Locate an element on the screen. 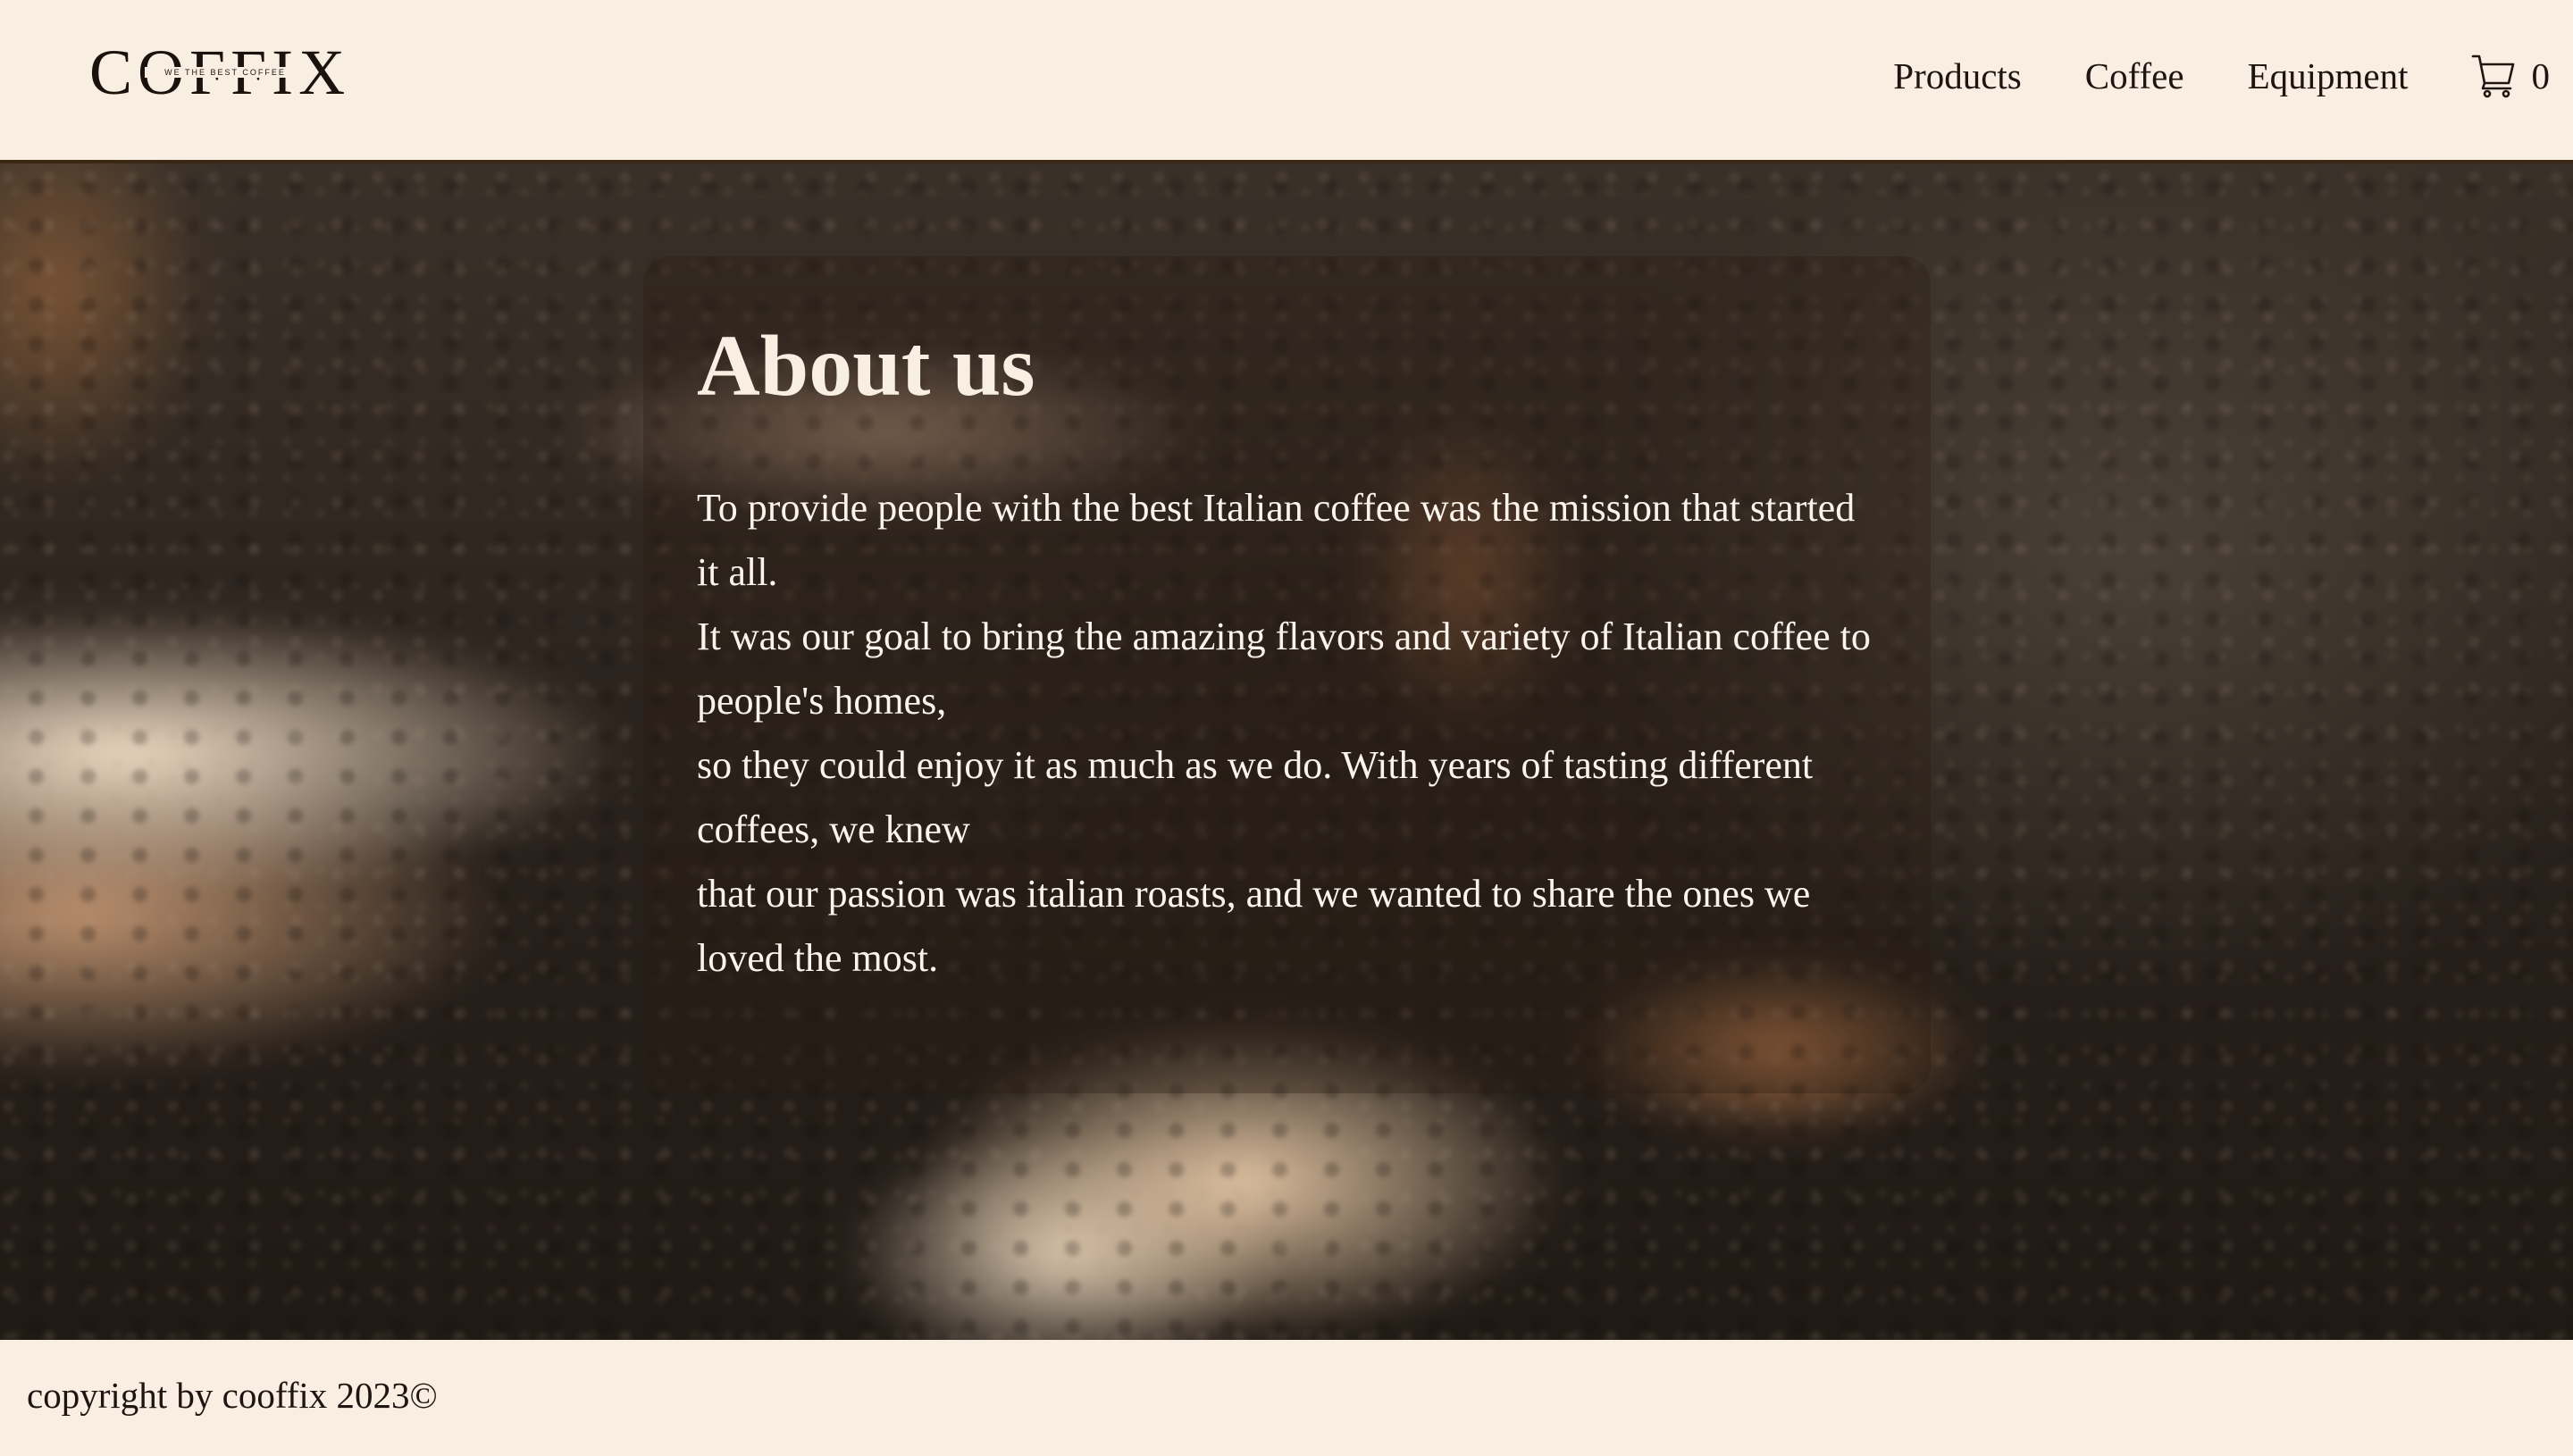 This screenshot has width=2573, height=1456. logo-tagline: WE THE BEST COFFEE is located at coordinates (225, 72).